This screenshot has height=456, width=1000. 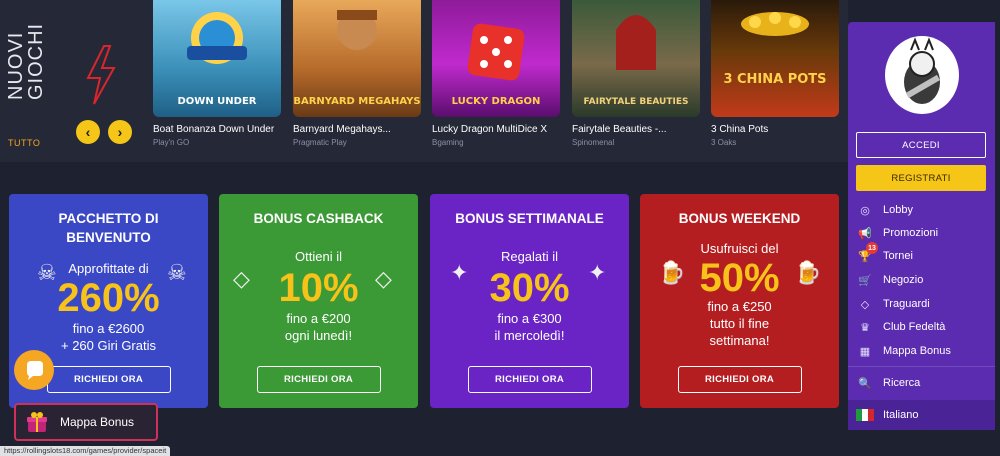 I want to click on bonus-title: BONUS WEEKEND, so click(x=739, y=218).